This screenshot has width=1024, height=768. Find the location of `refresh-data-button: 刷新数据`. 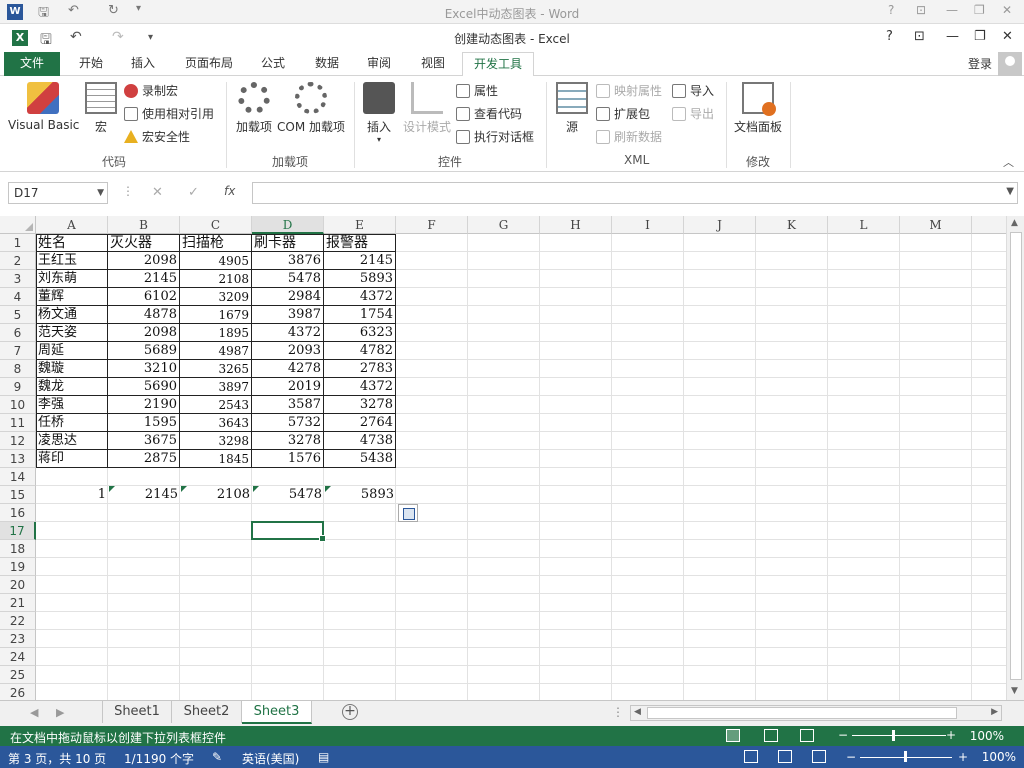

refresh-data-button: 刷新数据 is located at coordinates (629, 138).